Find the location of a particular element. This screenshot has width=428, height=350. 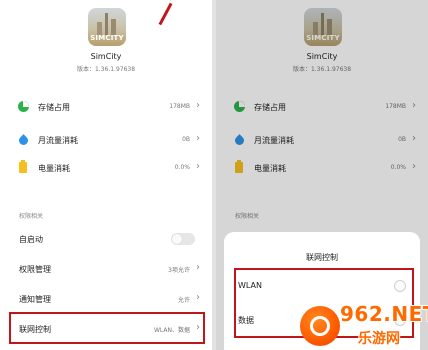

data-usage-label: 月流量消耗 is located at coordinates (58, 140).